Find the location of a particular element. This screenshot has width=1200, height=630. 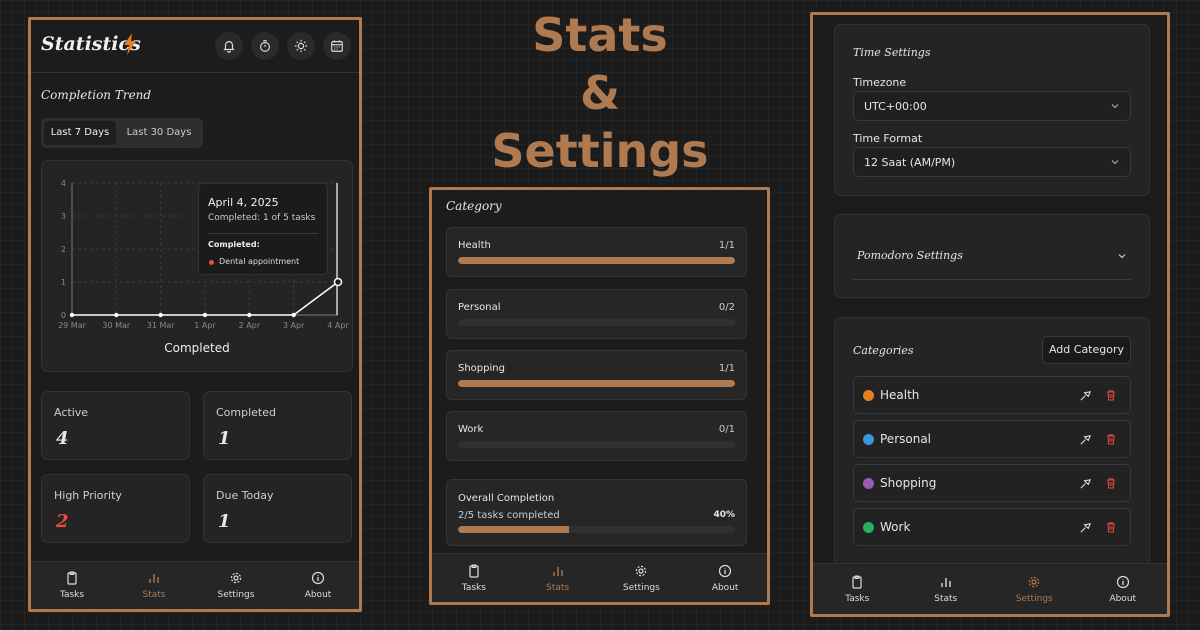

tooltip-heading: Completed: is located at coordinates (234, 244).